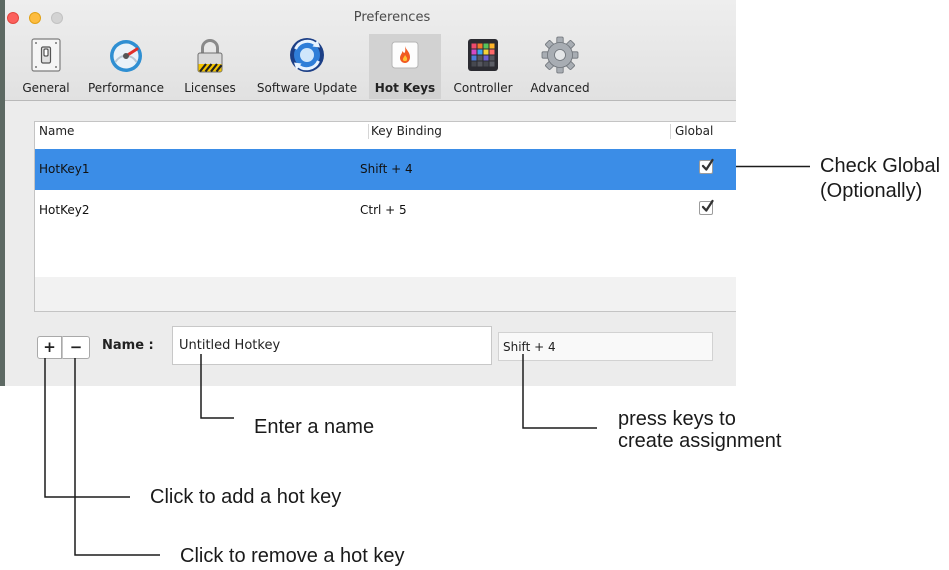  I want to click on gear-icon, so click(560, 55).